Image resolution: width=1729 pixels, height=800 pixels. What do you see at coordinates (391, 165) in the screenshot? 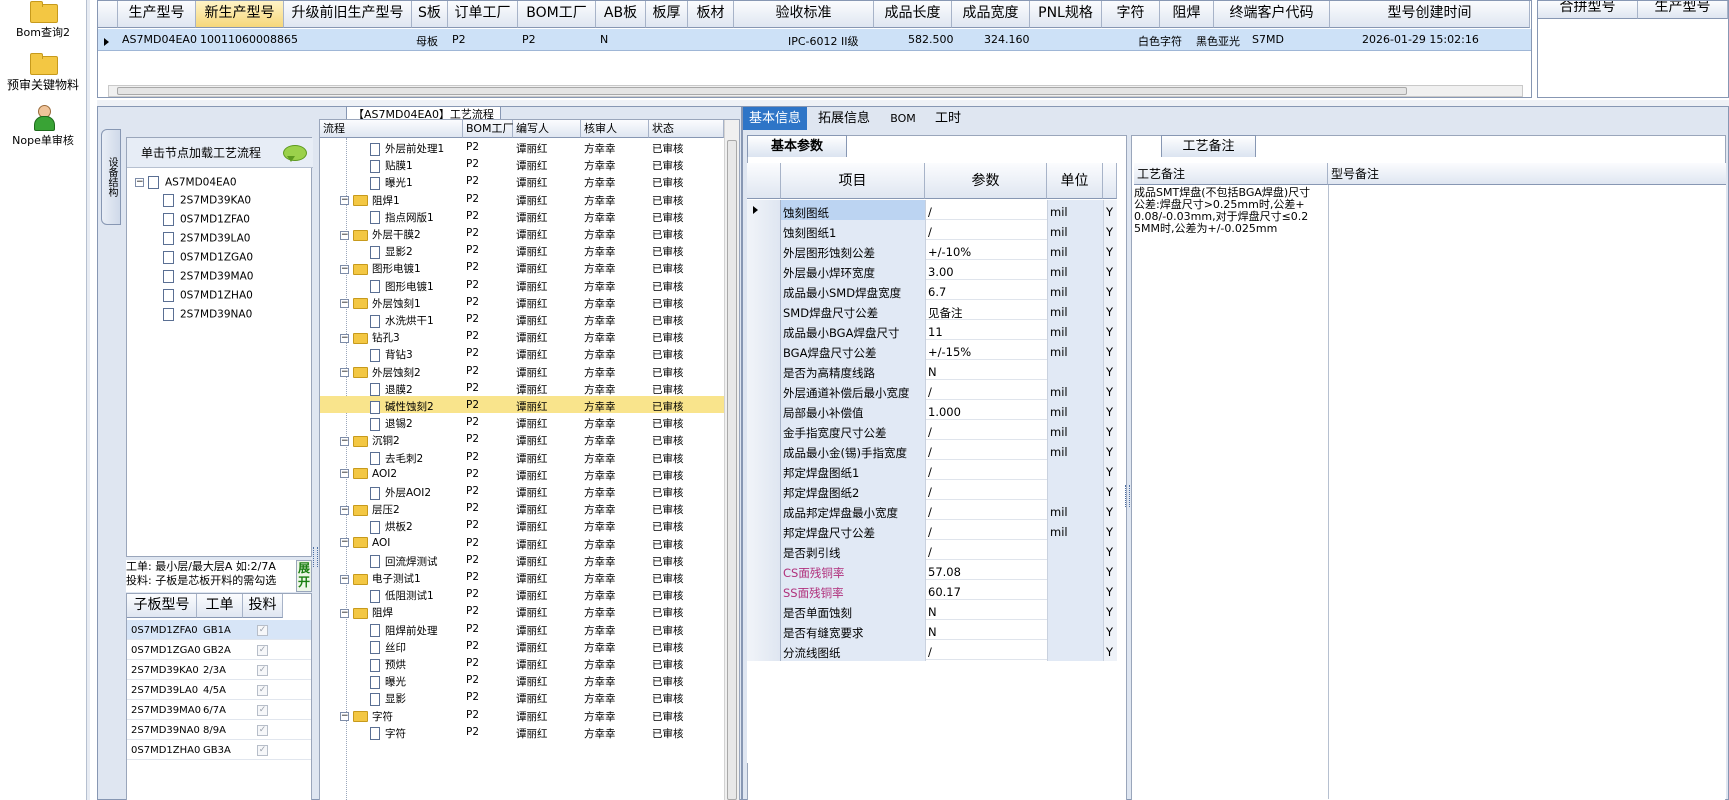
I see `flow-step-name: 贴膜1` at bounding box center [391, 165].